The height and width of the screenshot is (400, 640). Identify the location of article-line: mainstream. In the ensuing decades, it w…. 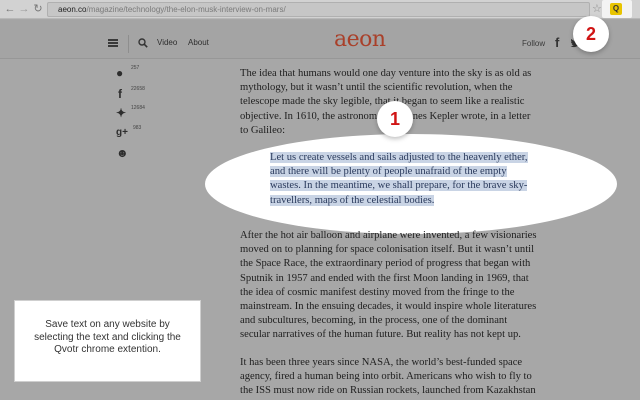
(388, 307).